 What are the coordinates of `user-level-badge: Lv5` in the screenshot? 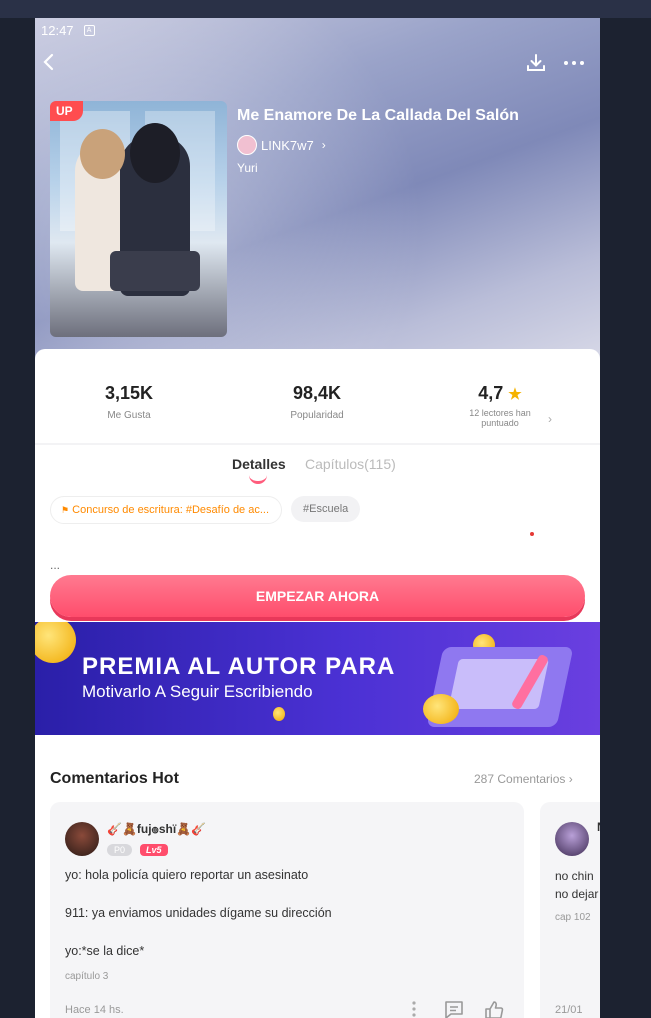 It's located at (154, 850).